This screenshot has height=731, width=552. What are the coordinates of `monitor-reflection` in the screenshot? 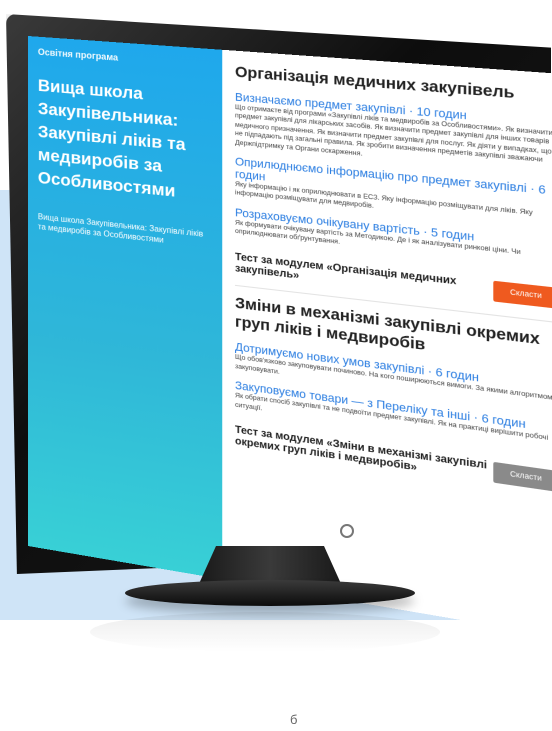 It's located at (265, 632).